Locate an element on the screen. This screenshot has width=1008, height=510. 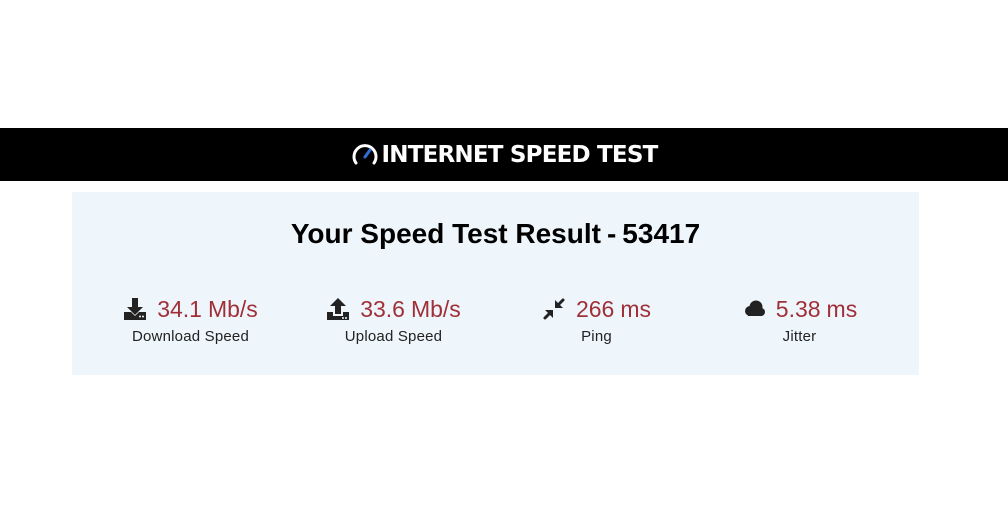
upload-value: 33.6 Mb/s is located at coordinates (410, 308).